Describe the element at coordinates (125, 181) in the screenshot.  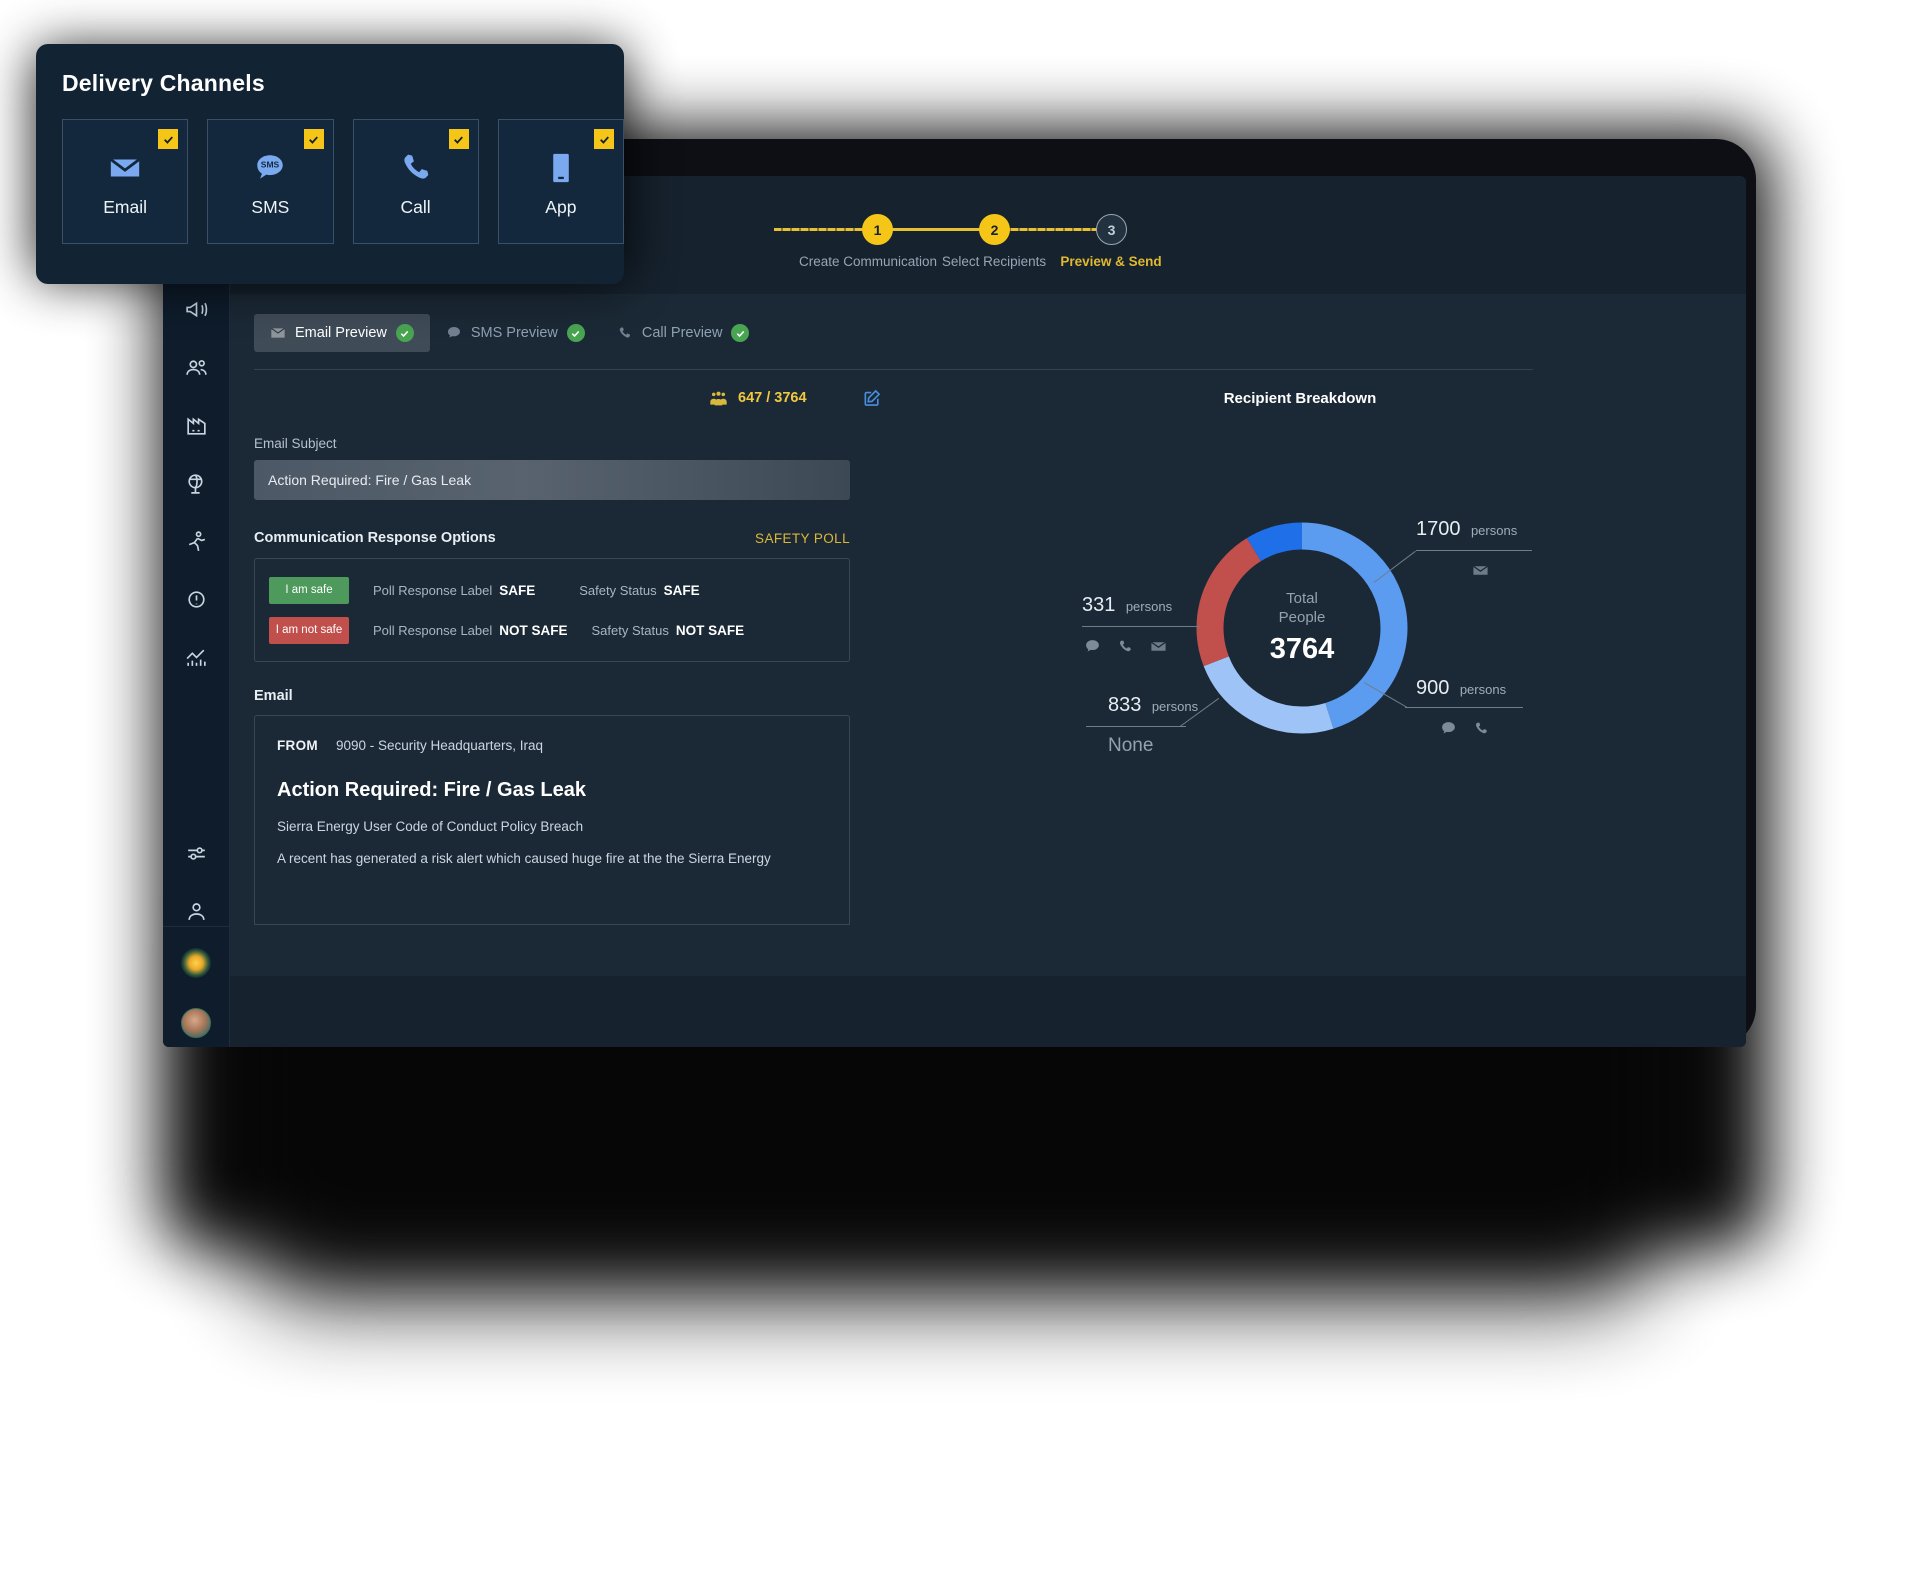
I see `channel-card-email: Email` at that location.